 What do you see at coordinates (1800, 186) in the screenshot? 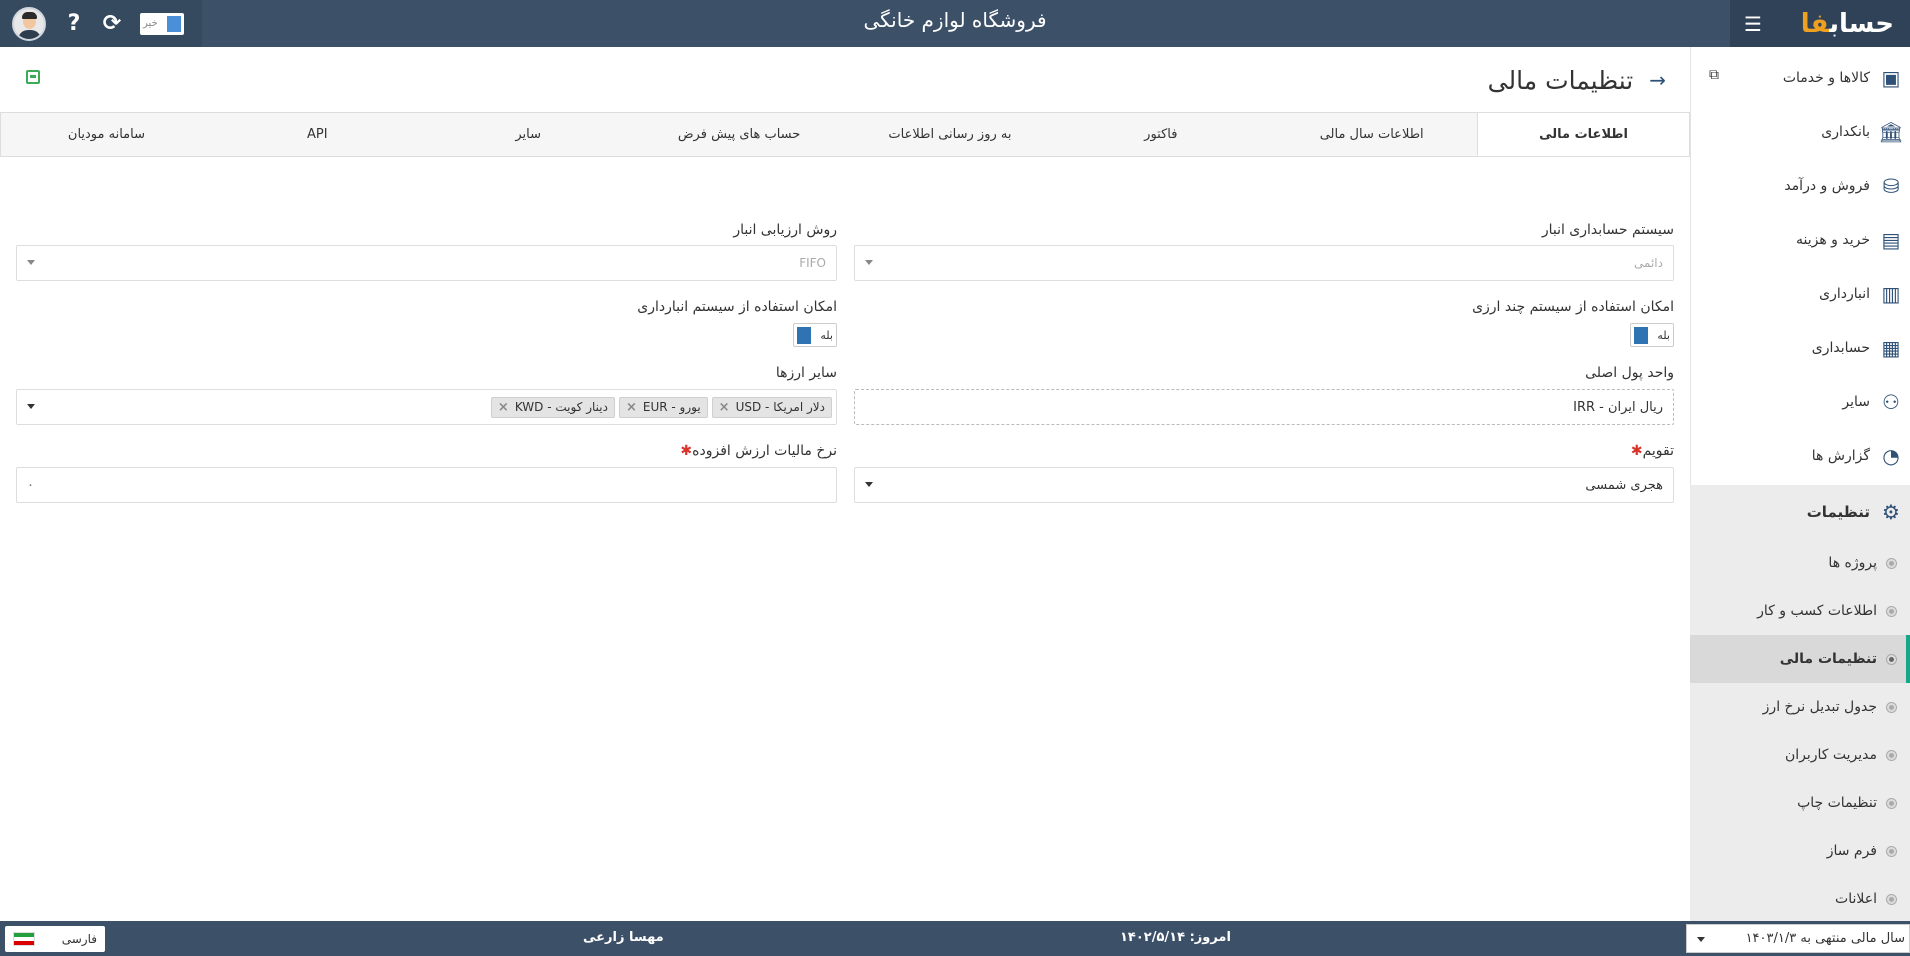
I see `sidebar-item-sales: ⛁ فروش و درآمد` at bounding box center [1800, 186].